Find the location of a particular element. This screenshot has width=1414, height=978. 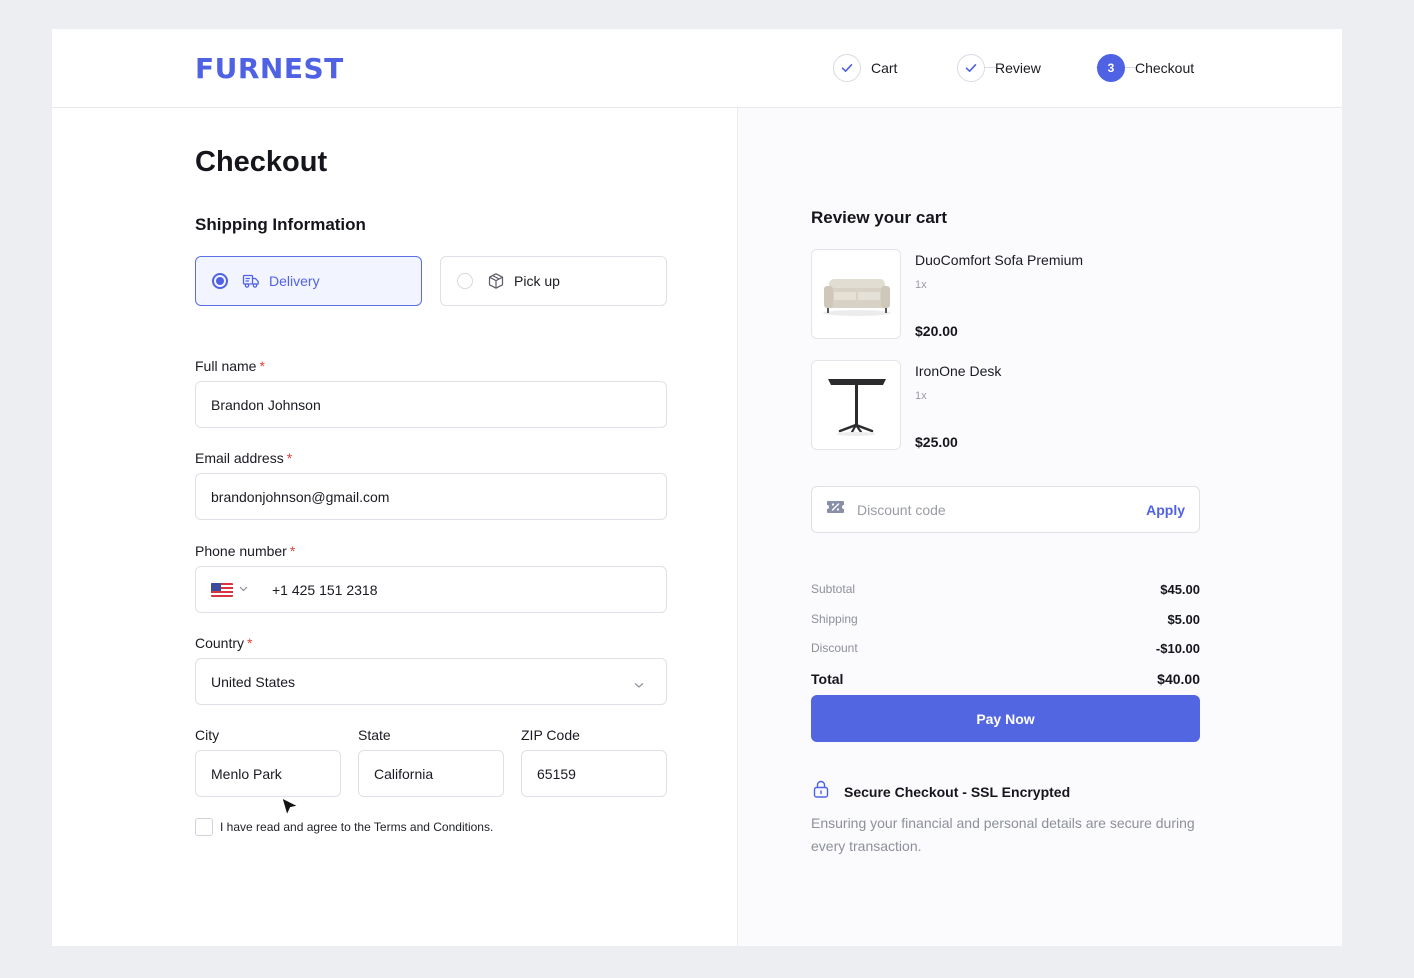

discount-code-input: Discount code Apply is located at coordinates (1005, 509).